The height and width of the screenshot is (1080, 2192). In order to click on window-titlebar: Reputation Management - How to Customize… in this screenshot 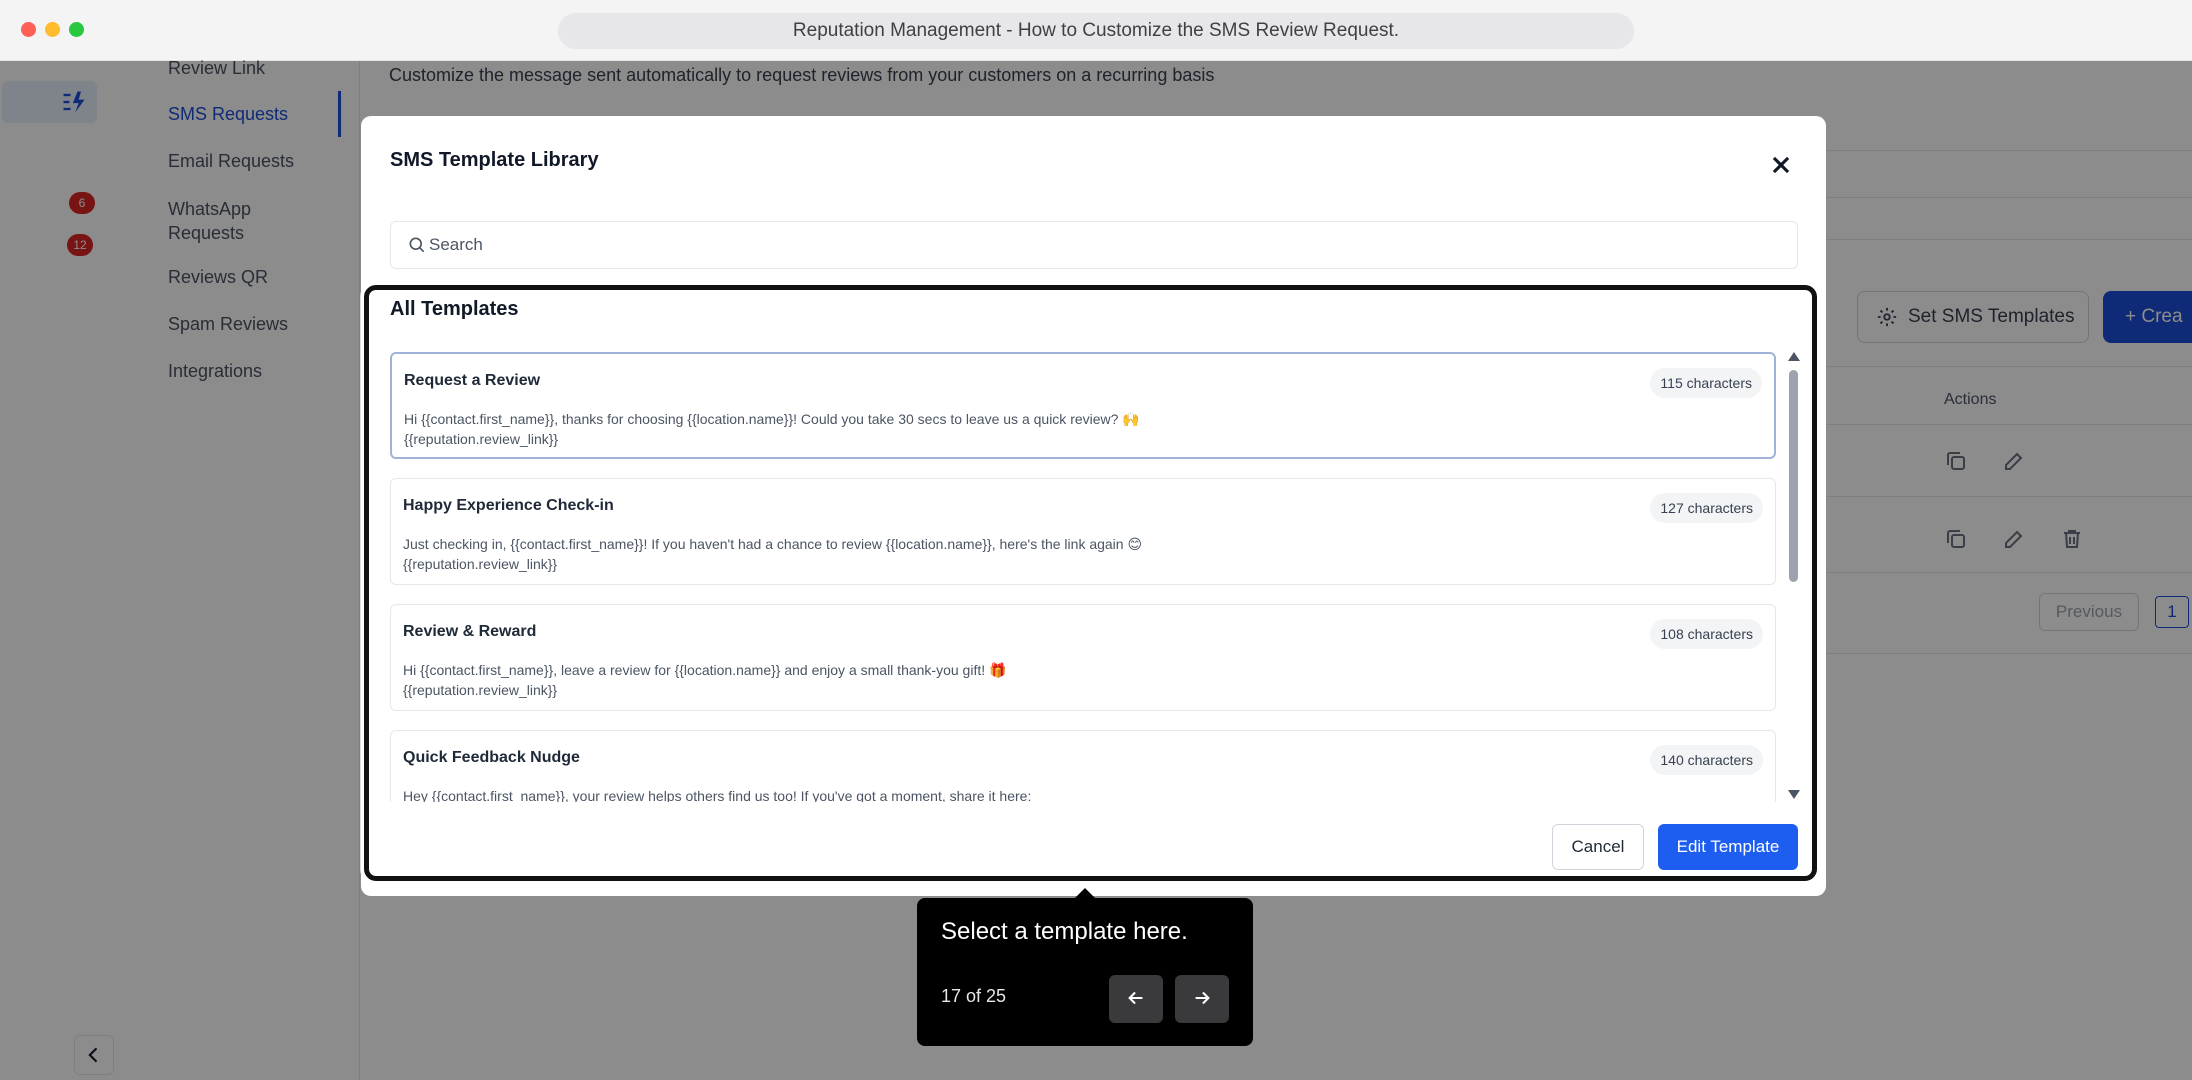, I will do `click(1096, 30)`.